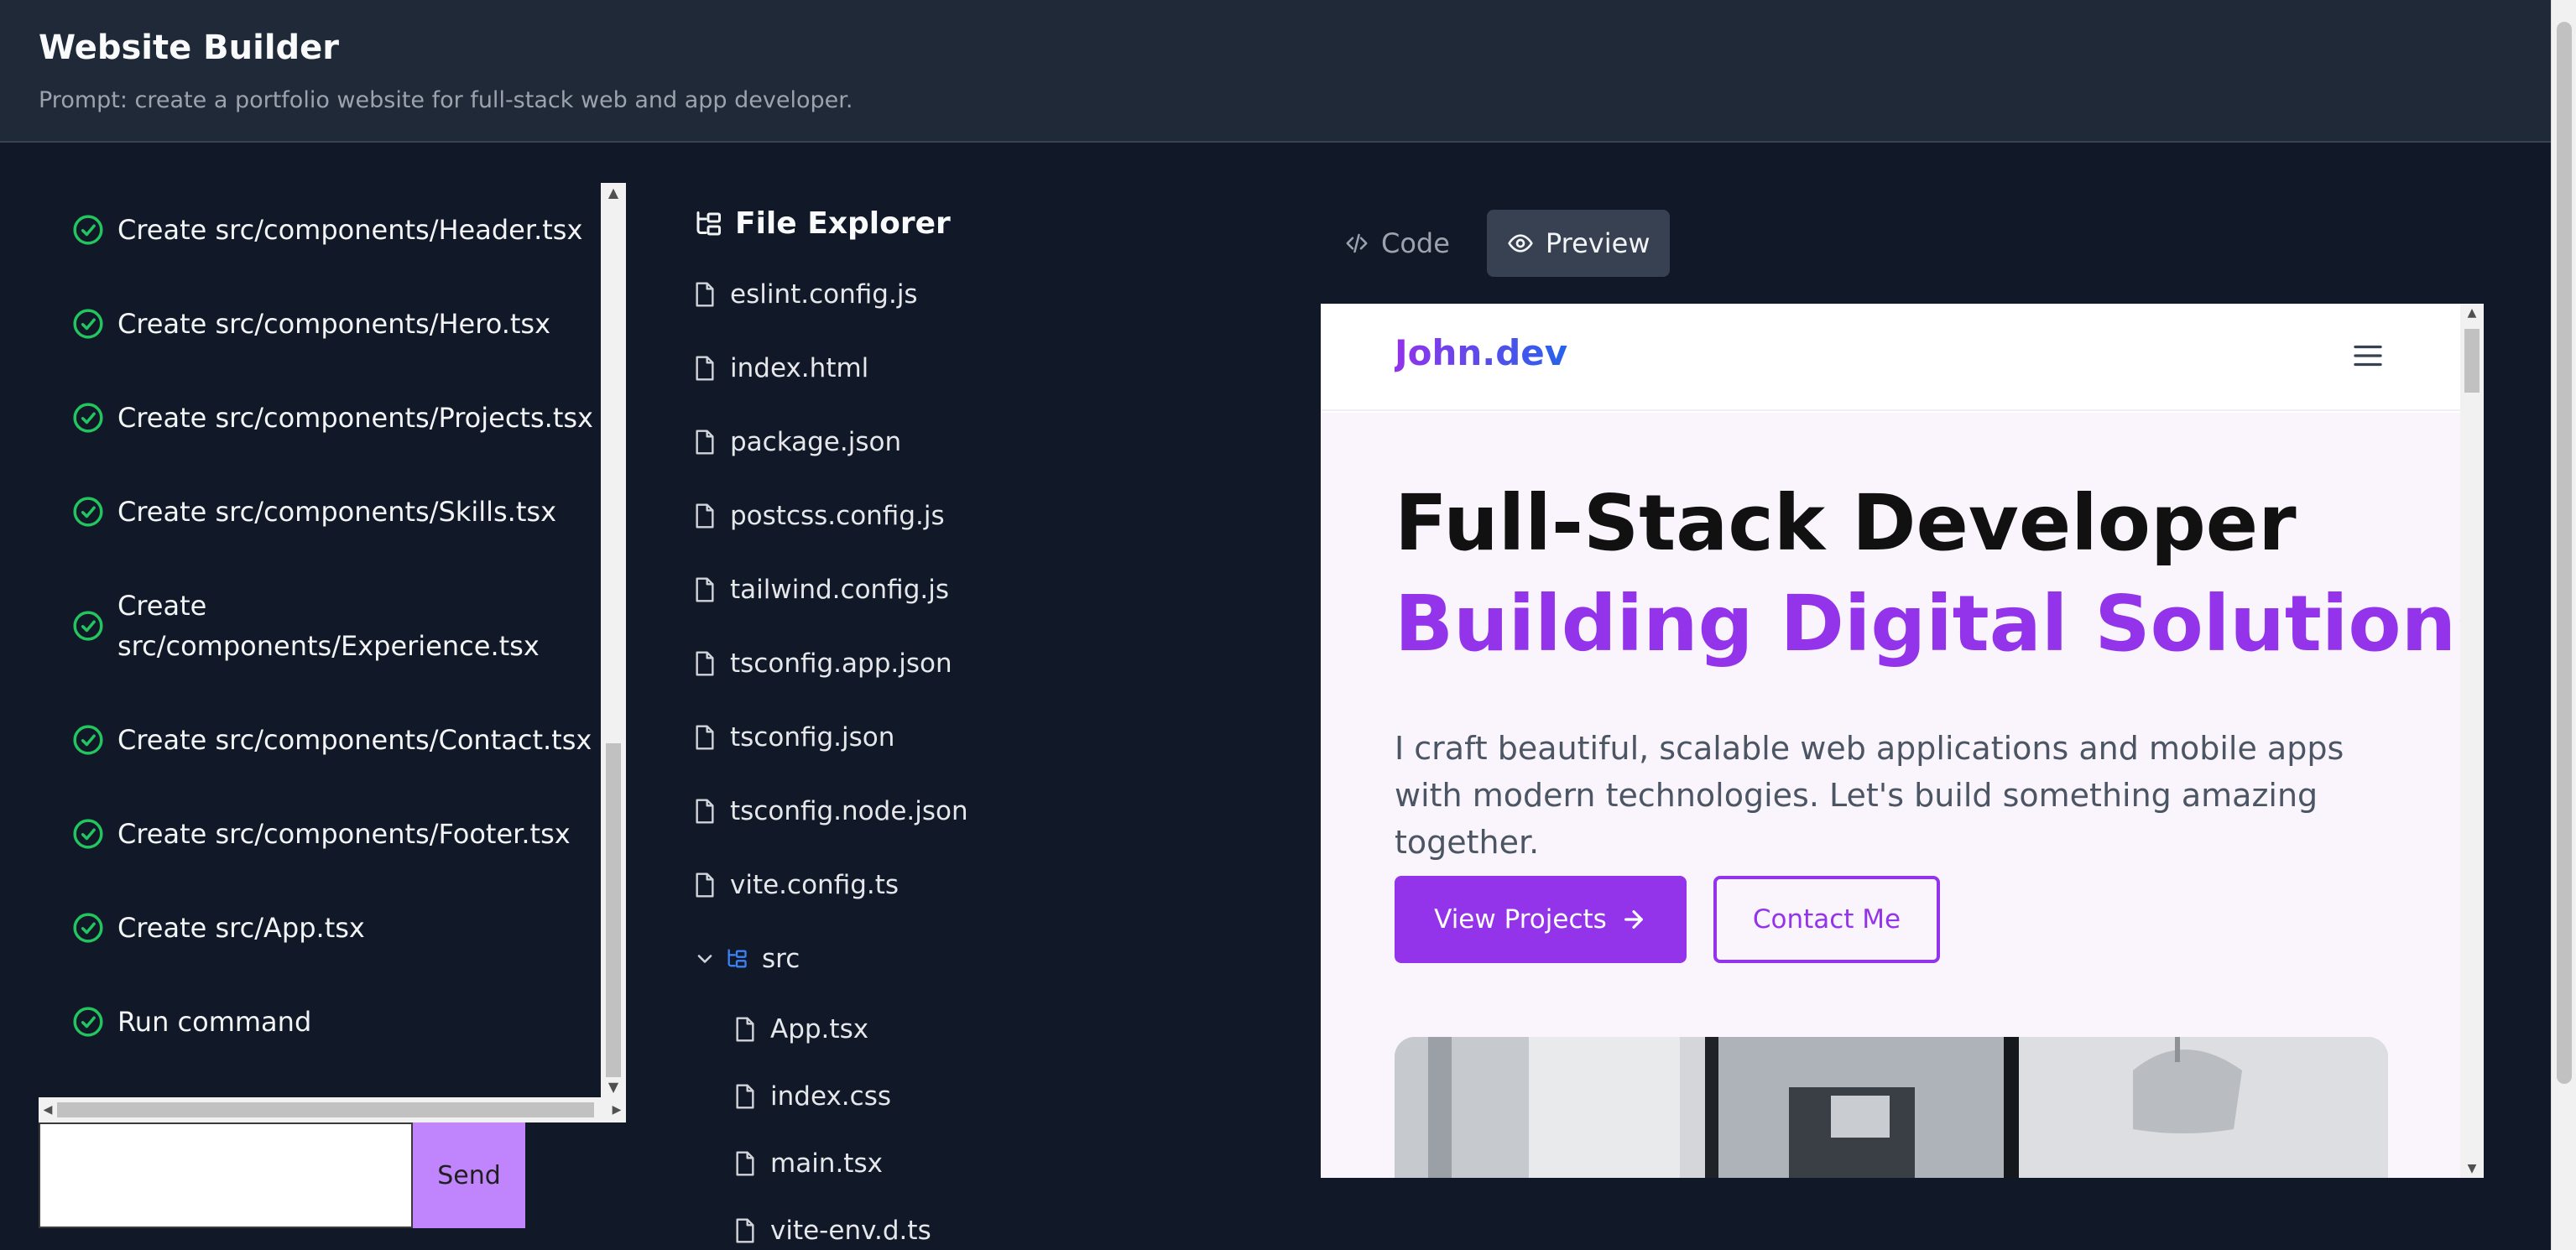 This screenshot has width=2576, height=1250. What do you see at coordinates (970, 590) in the screenshot?
I see `file-item: tailwind.config.js` at bounding box center [970, 590].